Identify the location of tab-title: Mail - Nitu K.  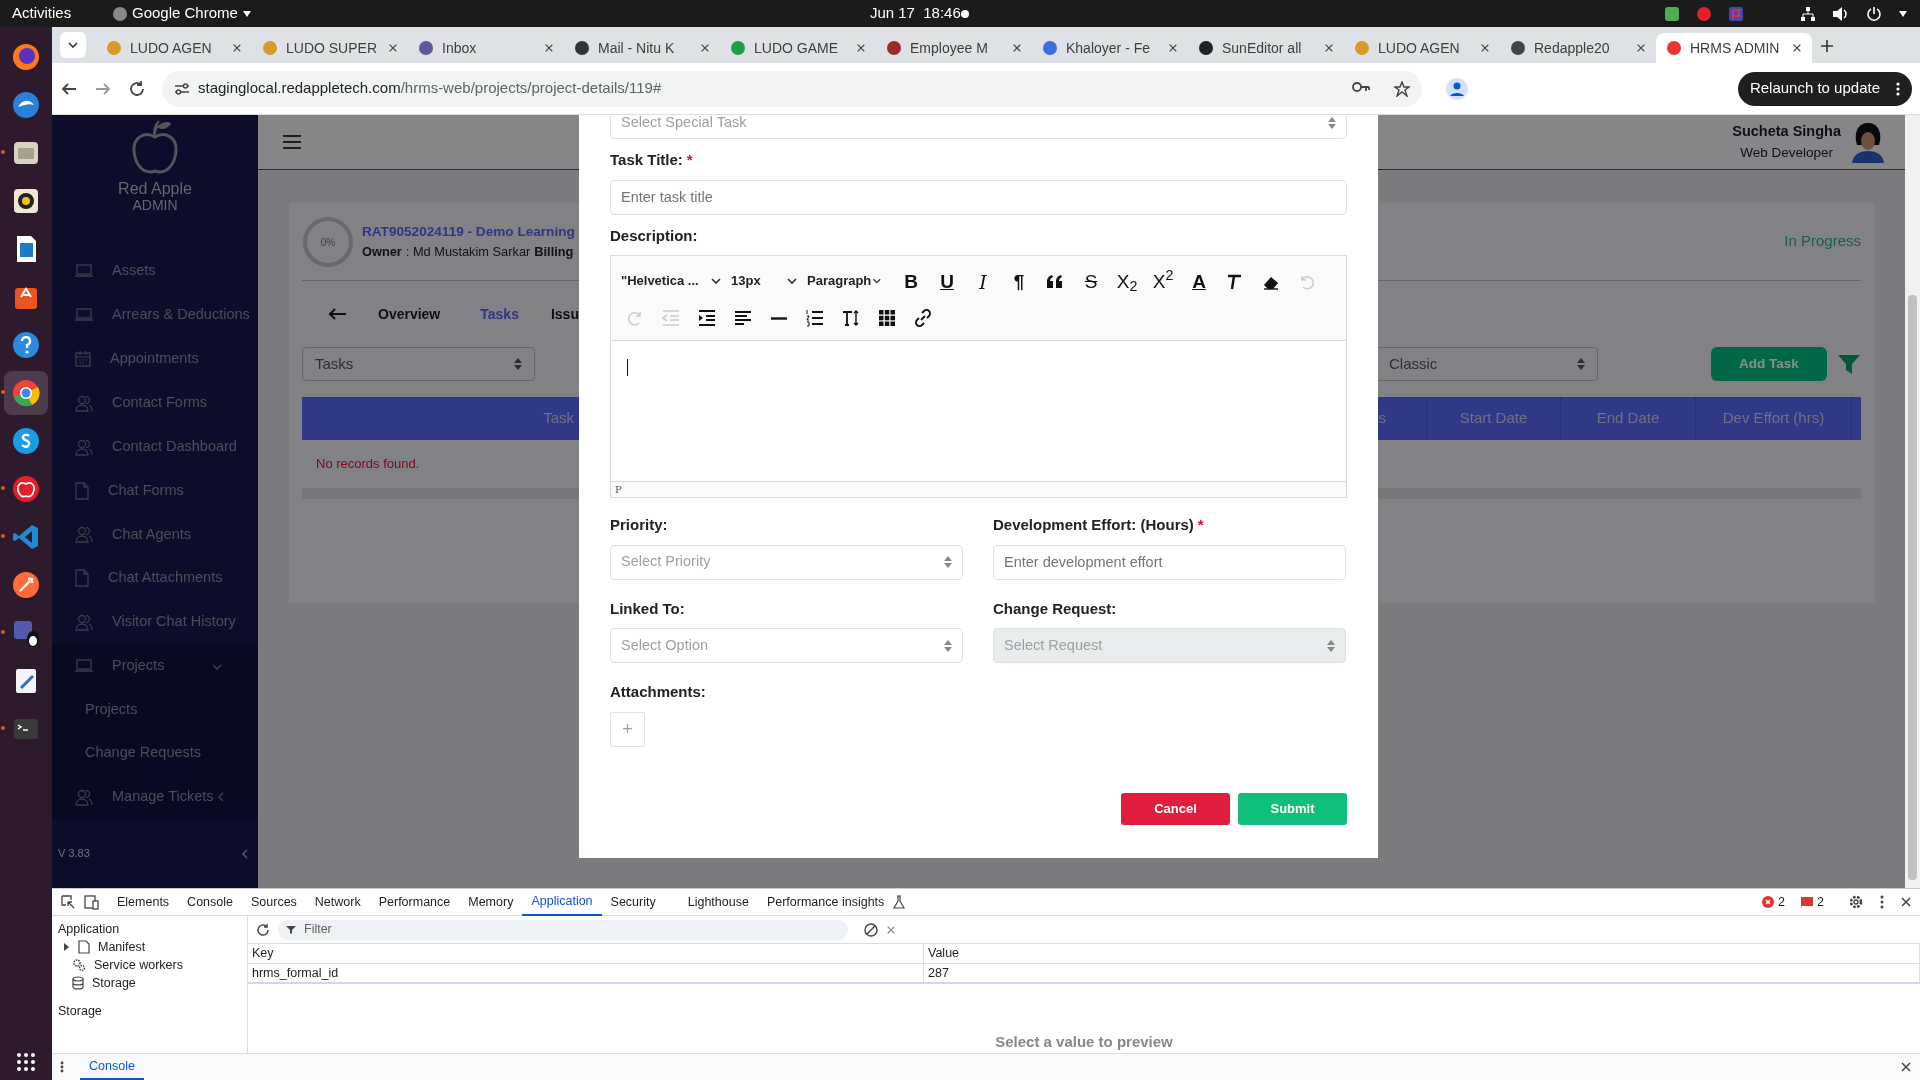
(637, 48).